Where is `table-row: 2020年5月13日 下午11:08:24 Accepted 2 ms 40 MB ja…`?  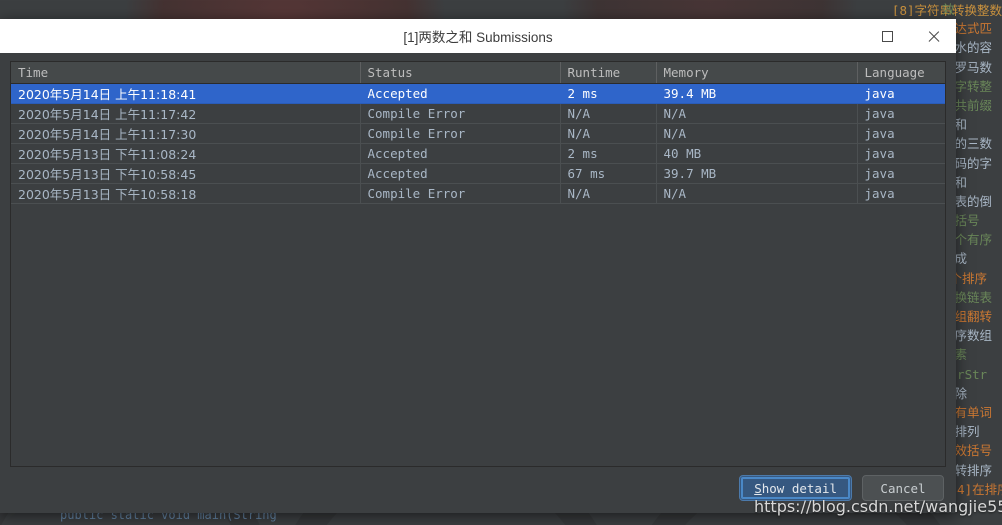 table-row: 2020年5月13日 下午11:08:24 Accepted 2 ms 40 MB ja… is located at coordinates (478, 153).